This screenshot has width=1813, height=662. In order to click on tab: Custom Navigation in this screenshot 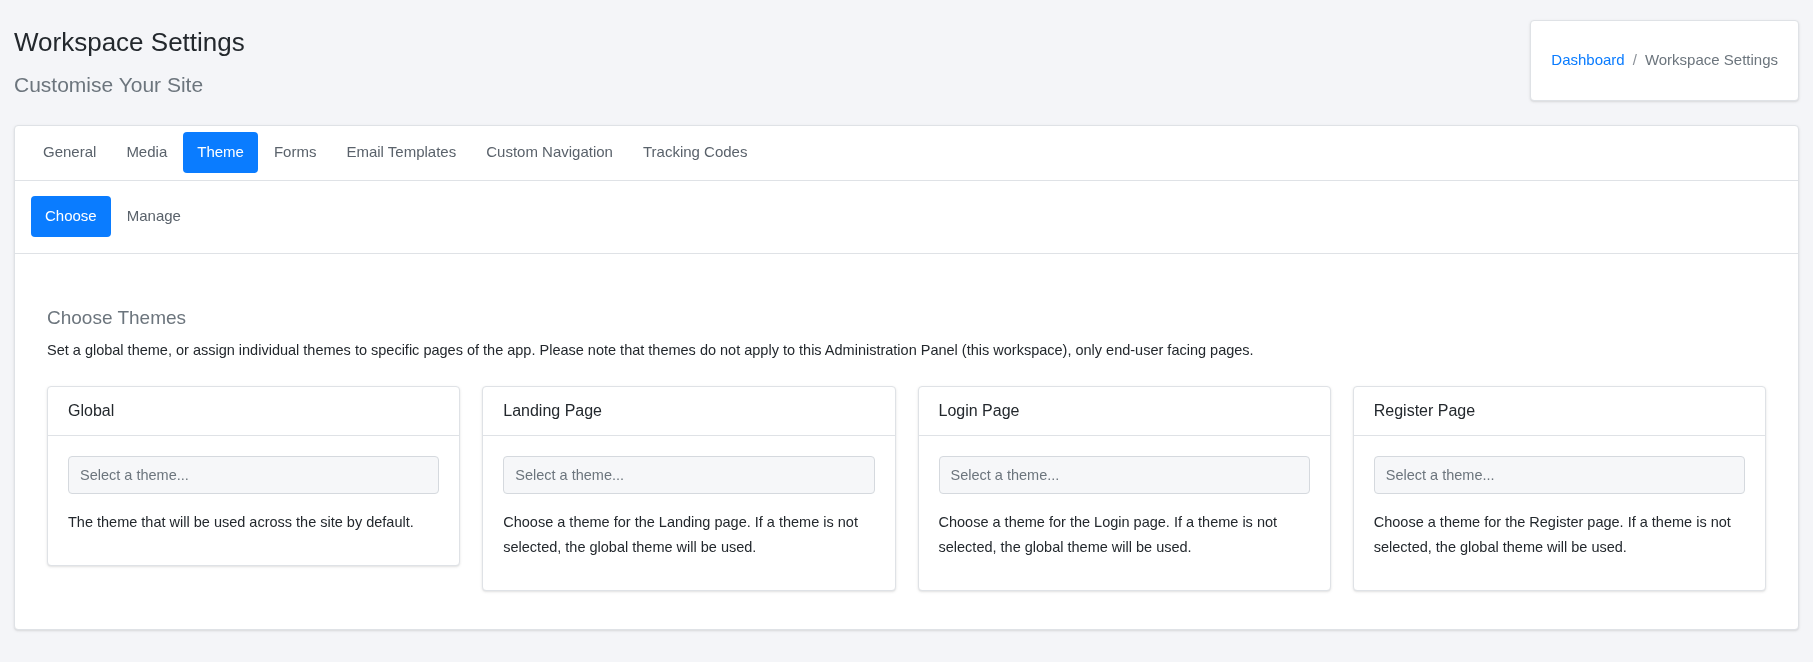, I will do `click(549, 152)`.